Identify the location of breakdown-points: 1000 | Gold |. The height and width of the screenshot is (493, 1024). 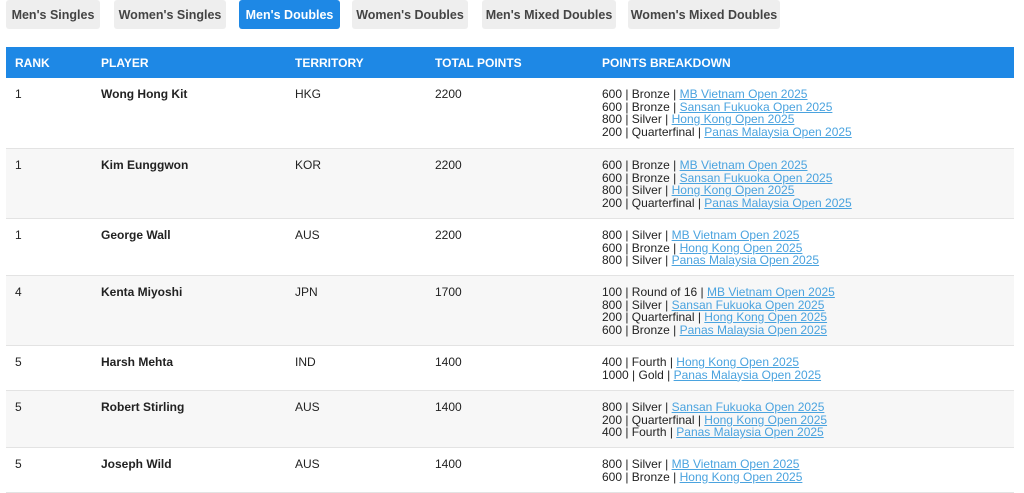
(638, 374).